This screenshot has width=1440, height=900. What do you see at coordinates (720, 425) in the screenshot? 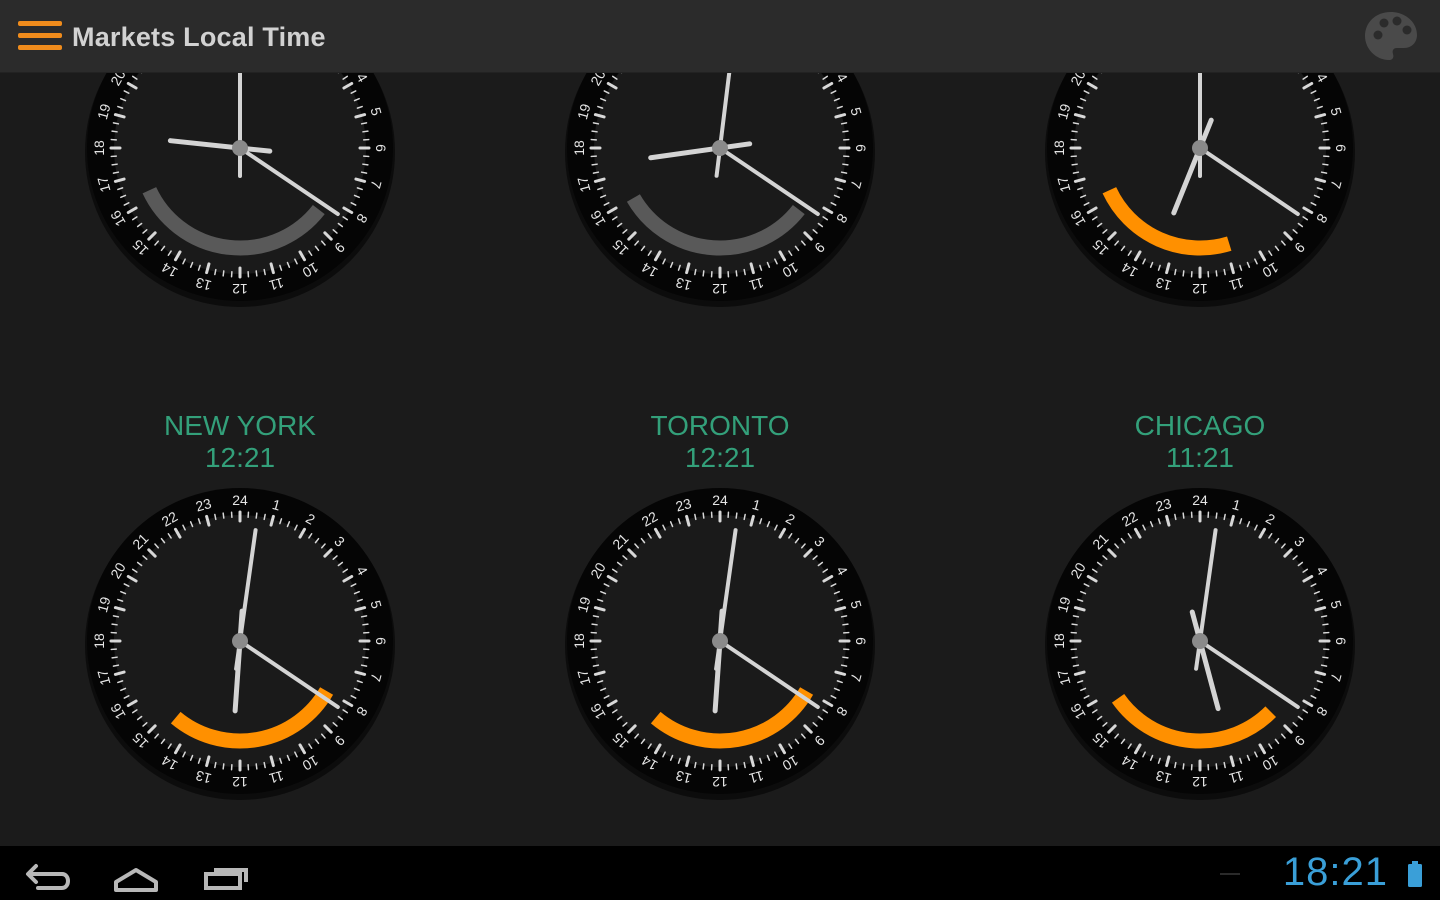
I see `city-name: TORONTO` at bounding box center [720, 425].